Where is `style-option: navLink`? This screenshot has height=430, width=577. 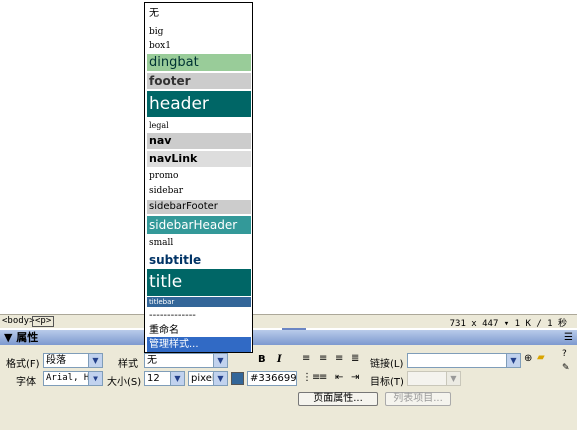
style-option: navLink is located at coordinates (199, 159).